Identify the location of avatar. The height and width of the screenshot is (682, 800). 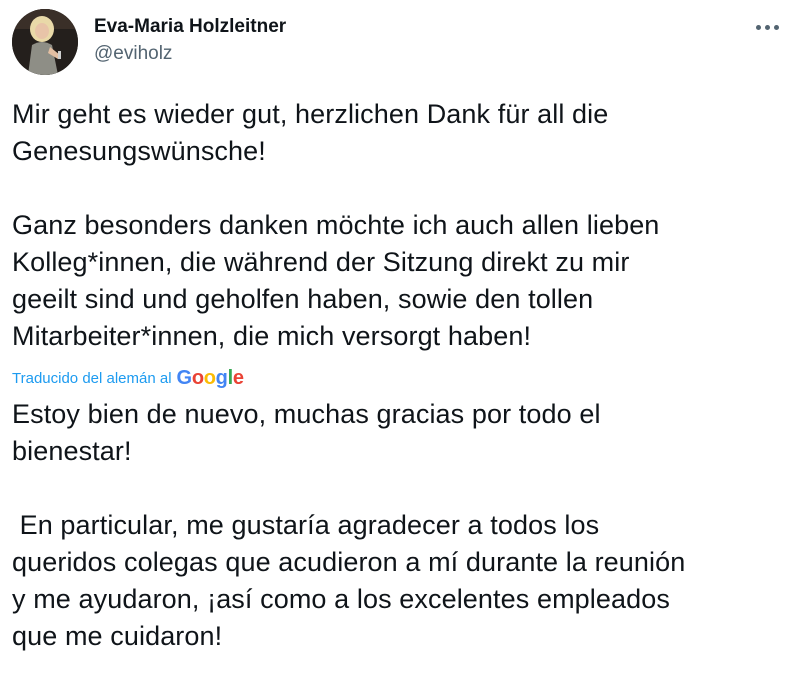
(45, 42).